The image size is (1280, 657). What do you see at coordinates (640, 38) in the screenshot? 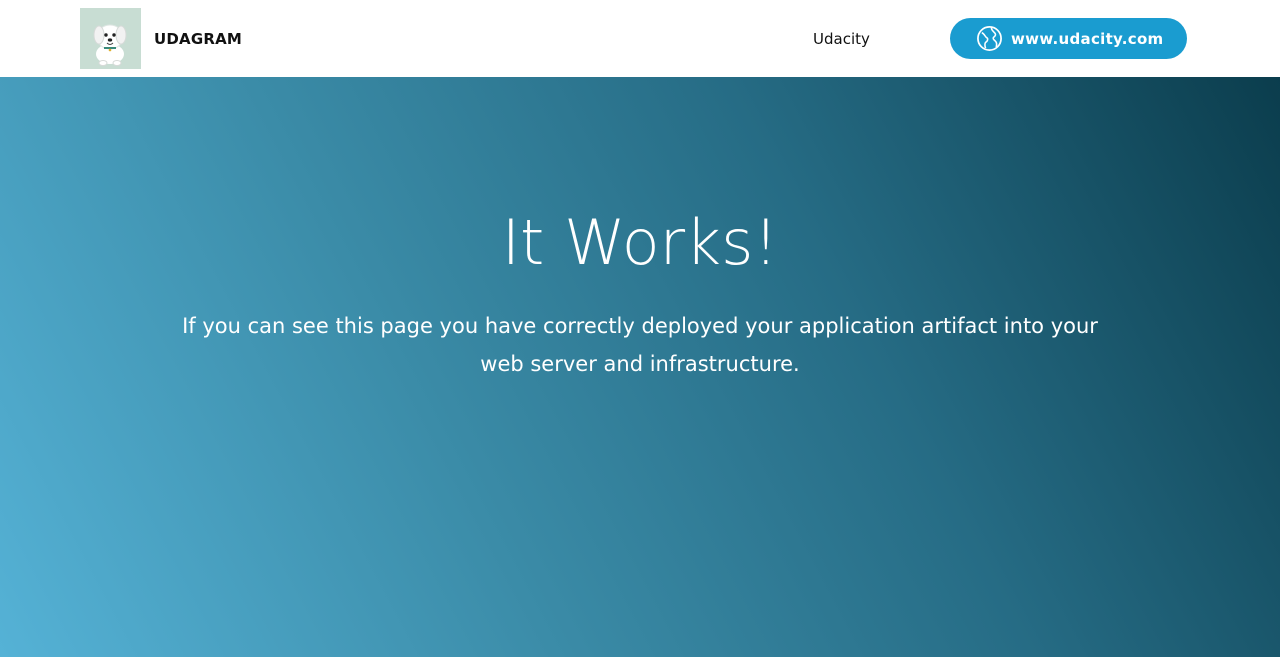
I see `top-navbar: UDAGRAM Udacity www.udacity.com` at bounding box center [640, 38].